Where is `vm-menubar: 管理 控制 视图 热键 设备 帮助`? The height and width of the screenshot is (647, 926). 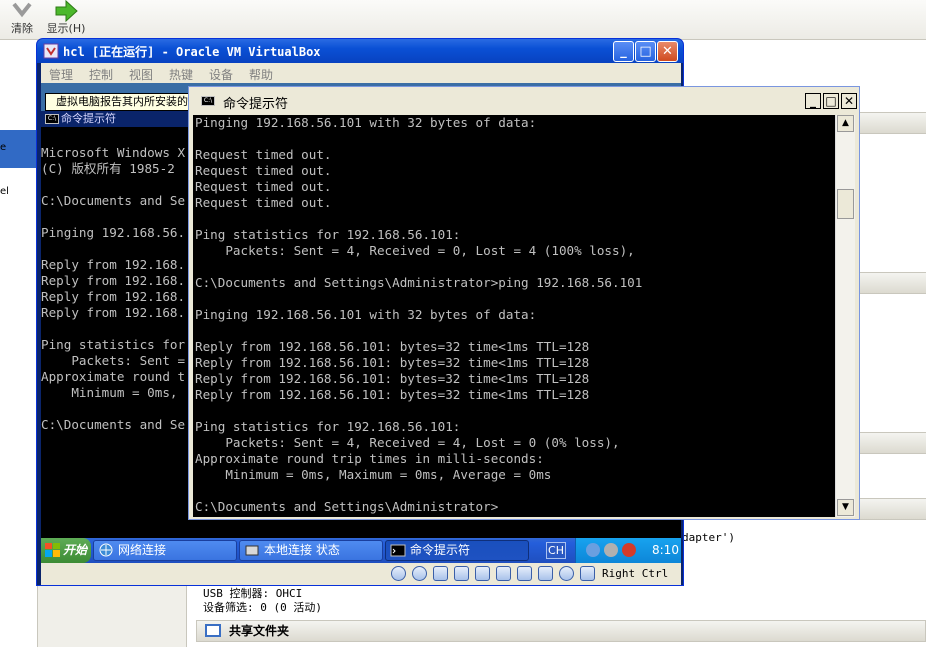 vm-menubar: 管理 控制 视图 热键 设备 帮助 is located at coordinates (361, 73).